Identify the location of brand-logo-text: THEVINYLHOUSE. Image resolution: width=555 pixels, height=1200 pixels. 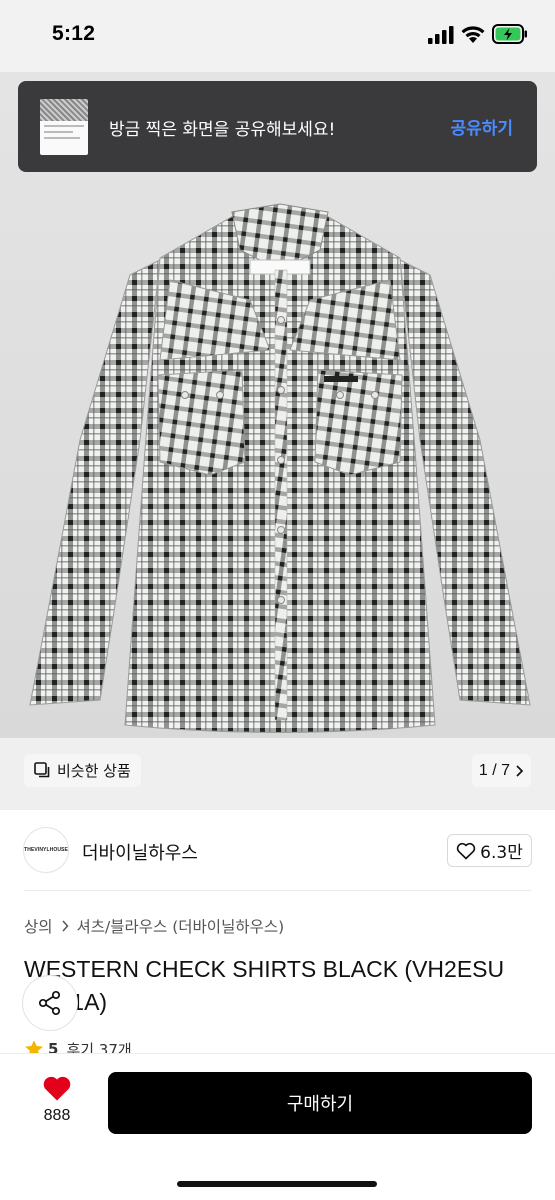
(46, 850).